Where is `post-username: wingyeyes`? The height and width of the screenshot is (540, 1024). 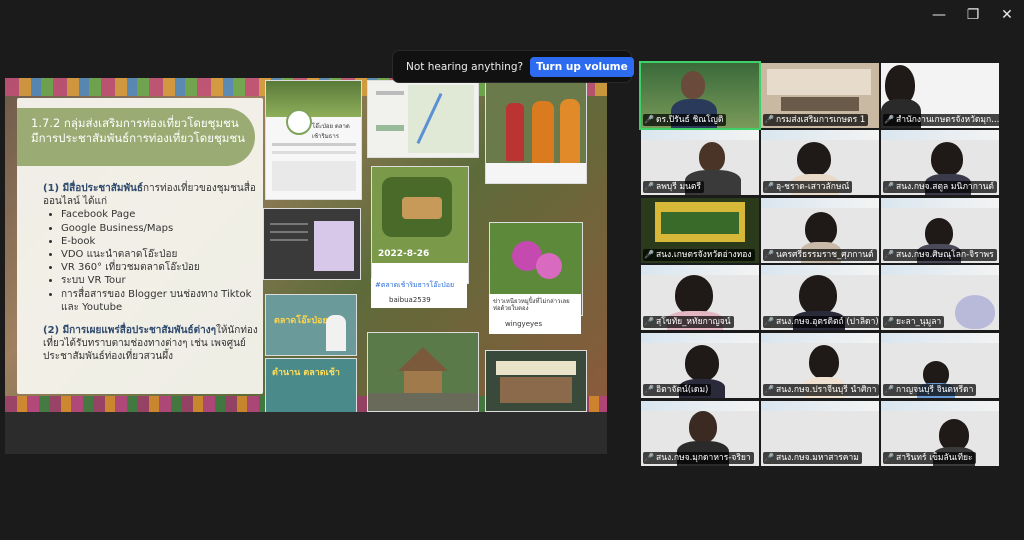
post-username: wingyeyes is located at coordinates (524, 324).